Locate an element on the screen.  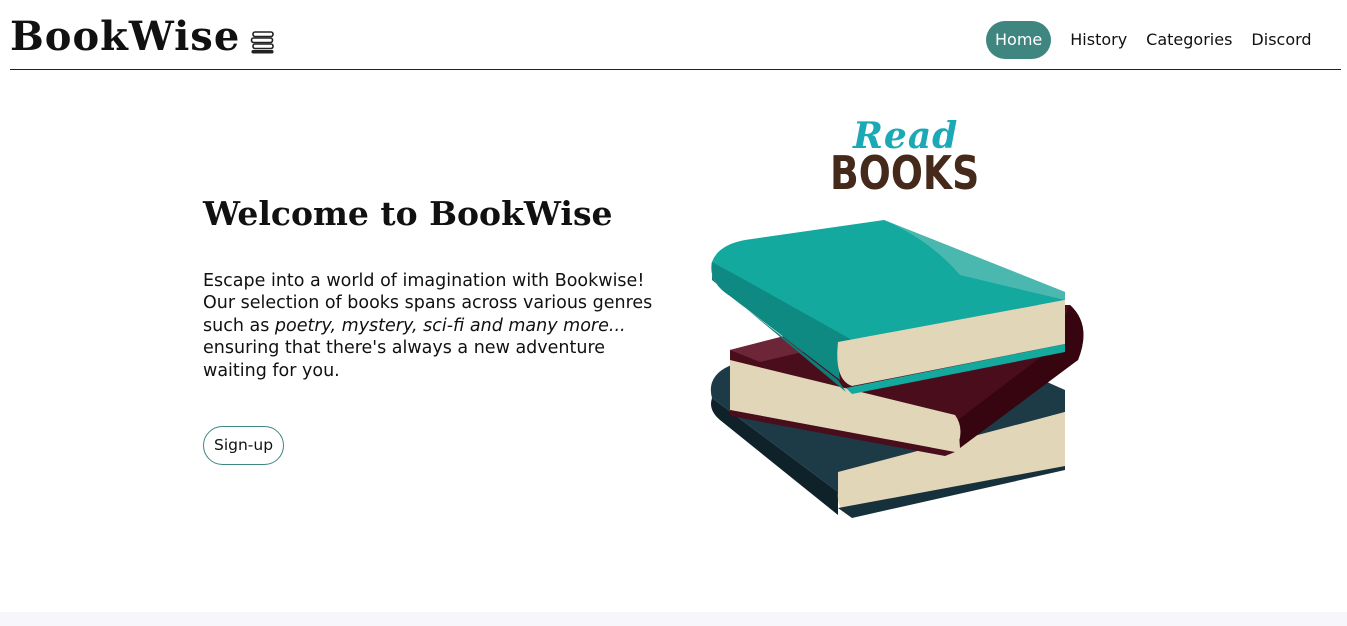
nav-categories: Categories is located at coordinates (1189, 40).